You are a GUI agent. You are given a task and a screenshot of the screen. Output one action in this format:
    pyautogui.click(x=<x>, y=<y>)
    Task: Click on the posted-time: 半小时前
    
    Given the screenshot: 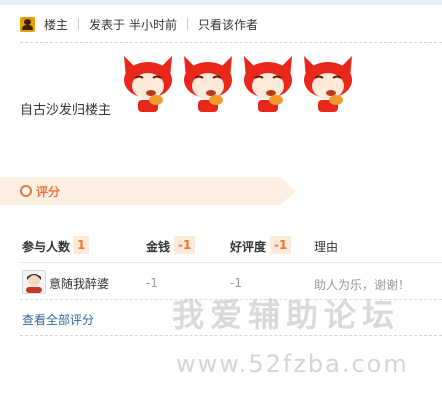 What is the action you would take?
    pyautogui.click(x=153, y=24)
    